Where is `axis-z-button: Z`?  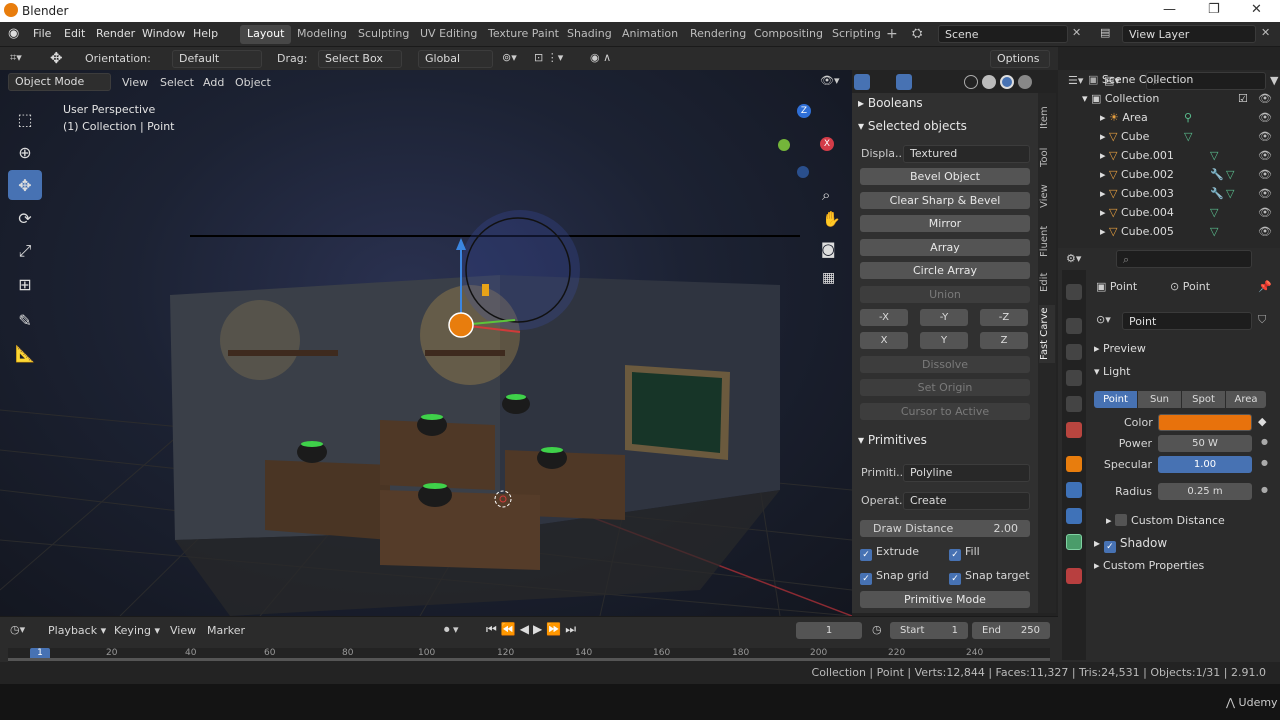
axis-z-button: Z is located at coordinates (1004, 340).